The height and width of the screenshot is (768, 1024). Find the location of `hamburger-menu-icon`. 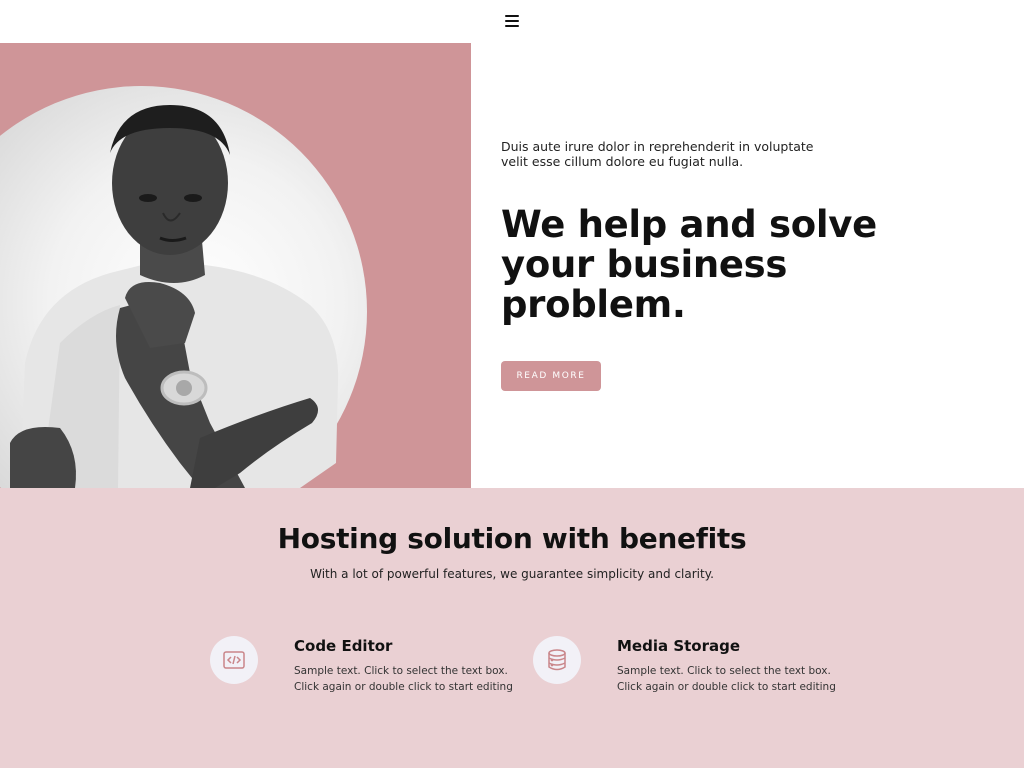

hamburger-menu-icon is located at coordinates (513, 22).